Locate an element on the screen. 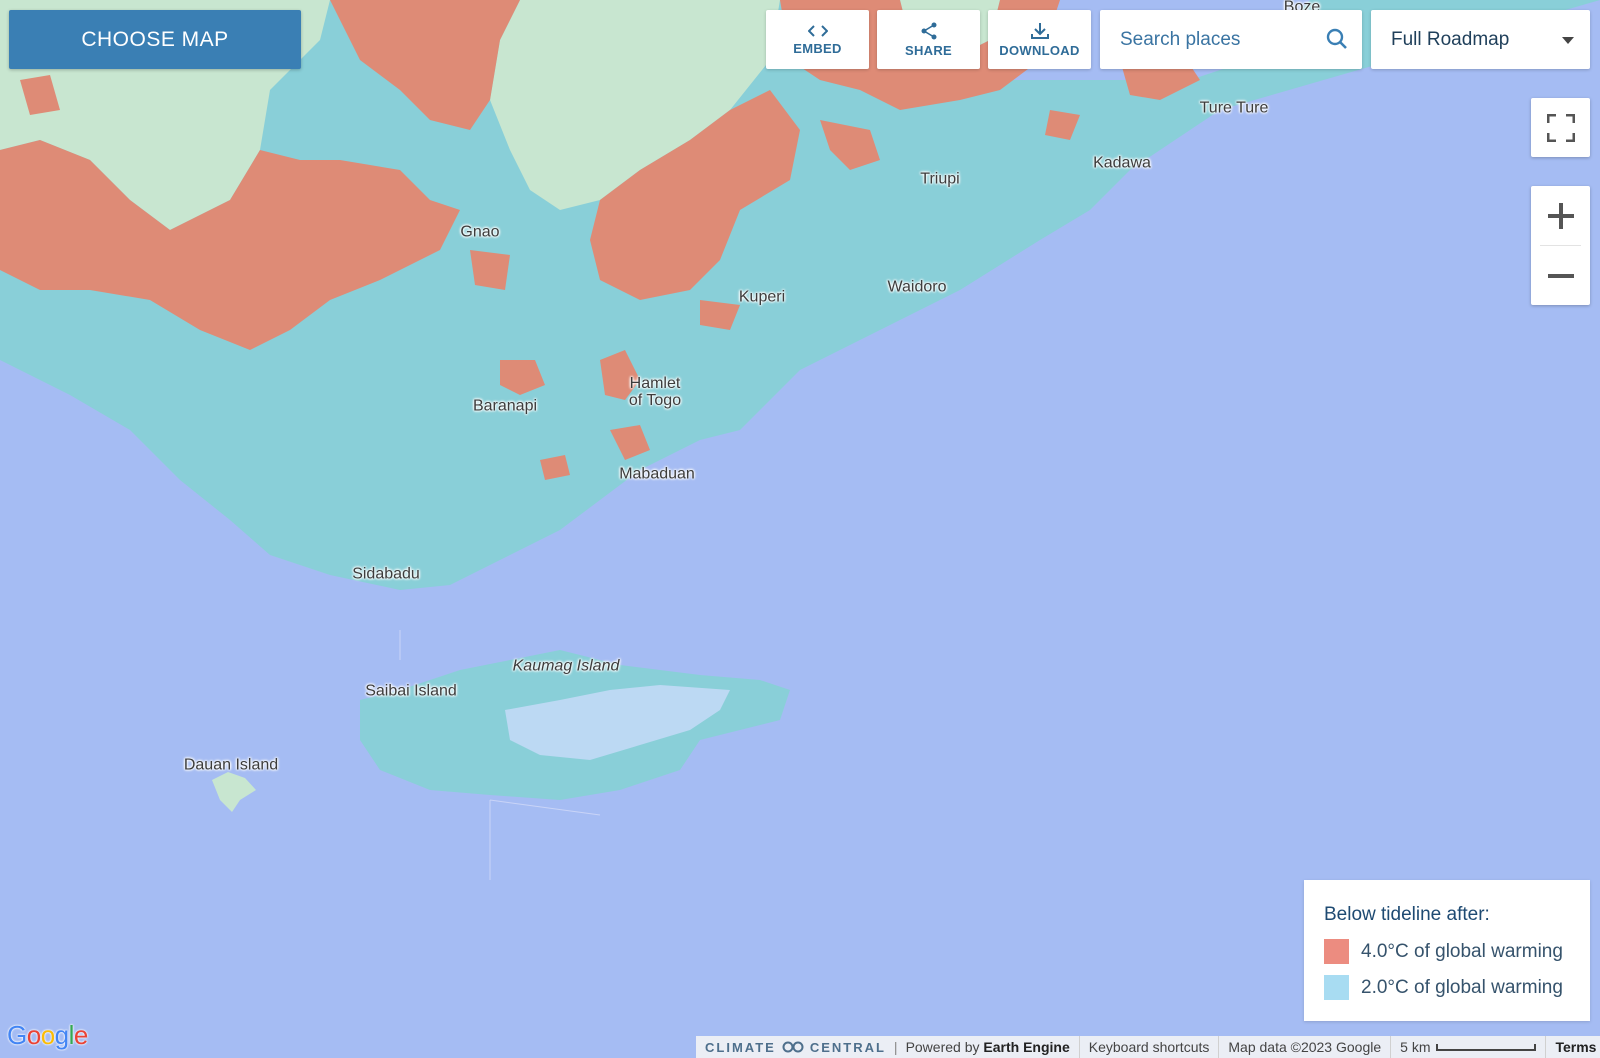 This screenshot has height=1058, width=1600. legend-item-2c: 2.0°C of global warming is located at coordinates (1443, 987).